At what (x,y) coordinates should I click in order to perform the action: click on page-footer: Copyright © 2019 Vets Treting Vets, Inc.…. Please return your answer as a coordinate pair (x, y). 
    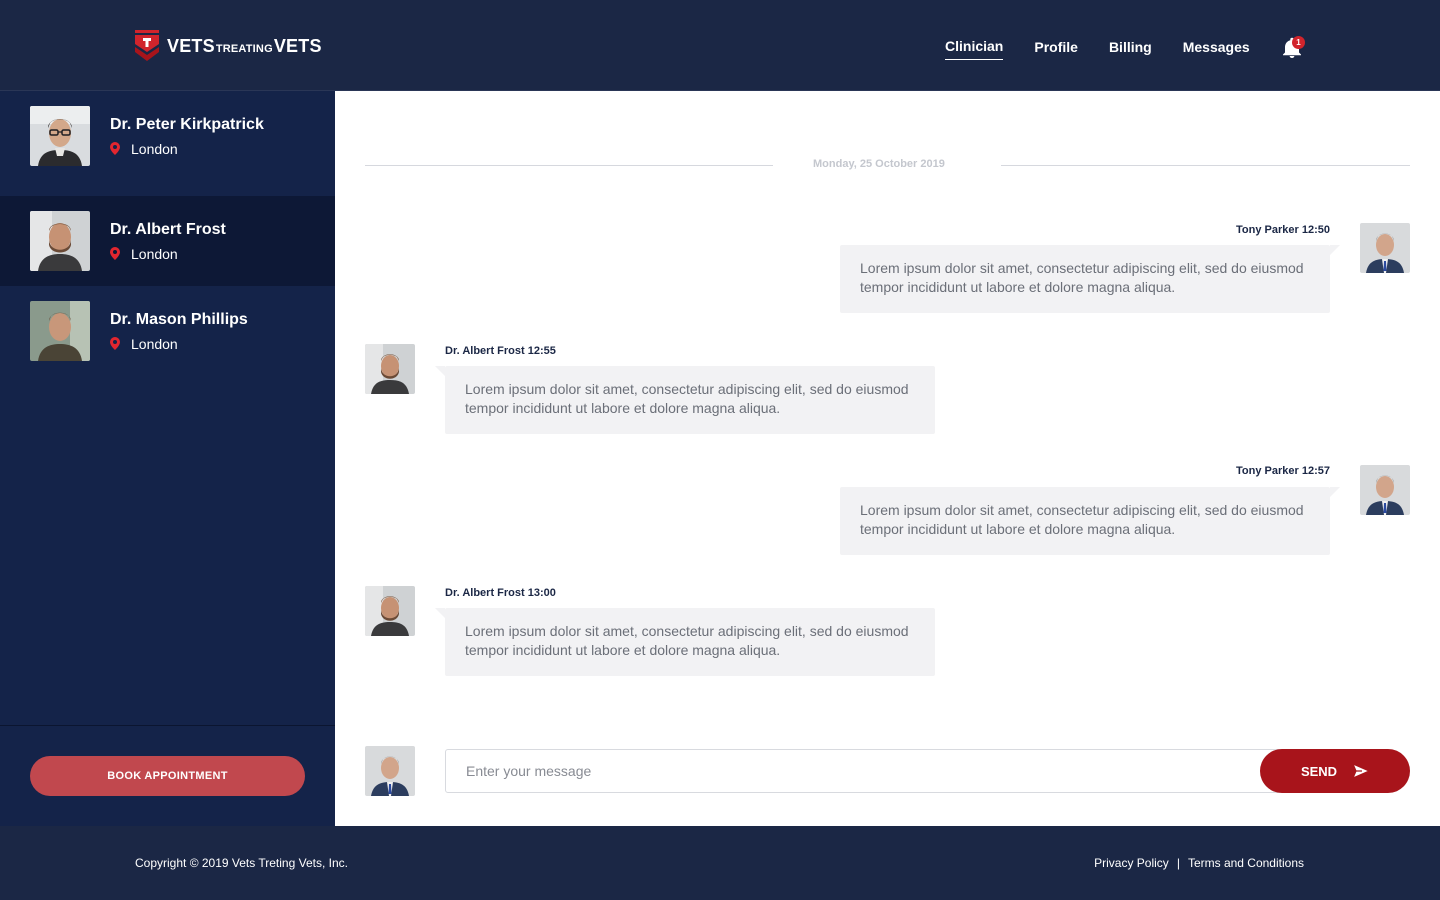
    Looking at the image, I should click on (720, 863).